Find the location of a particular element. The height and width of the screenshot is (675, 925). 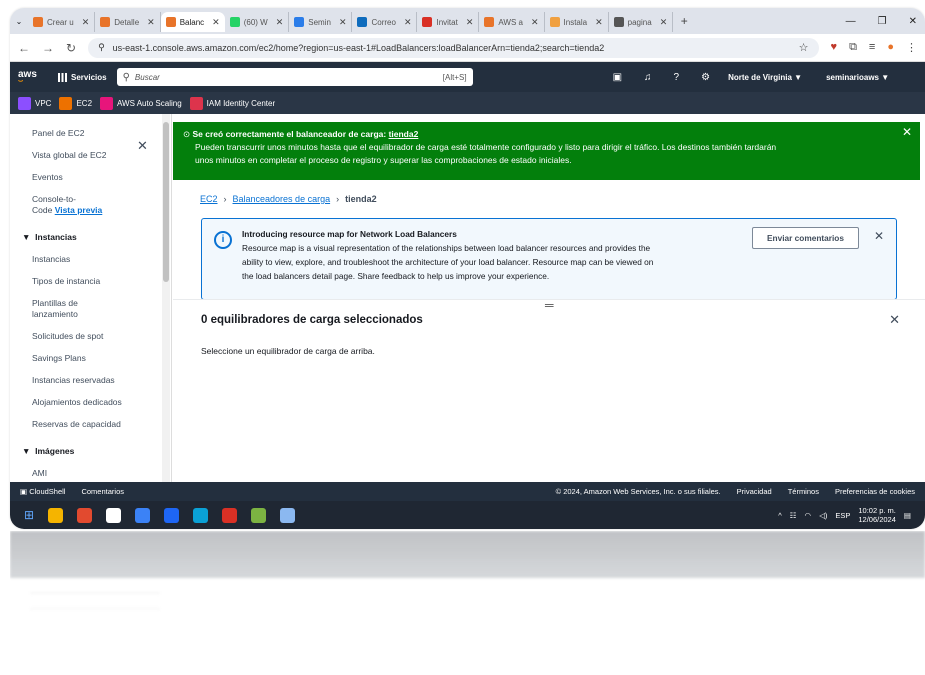

site-info-icon: ⚲ is located at coordinates (101, 47).